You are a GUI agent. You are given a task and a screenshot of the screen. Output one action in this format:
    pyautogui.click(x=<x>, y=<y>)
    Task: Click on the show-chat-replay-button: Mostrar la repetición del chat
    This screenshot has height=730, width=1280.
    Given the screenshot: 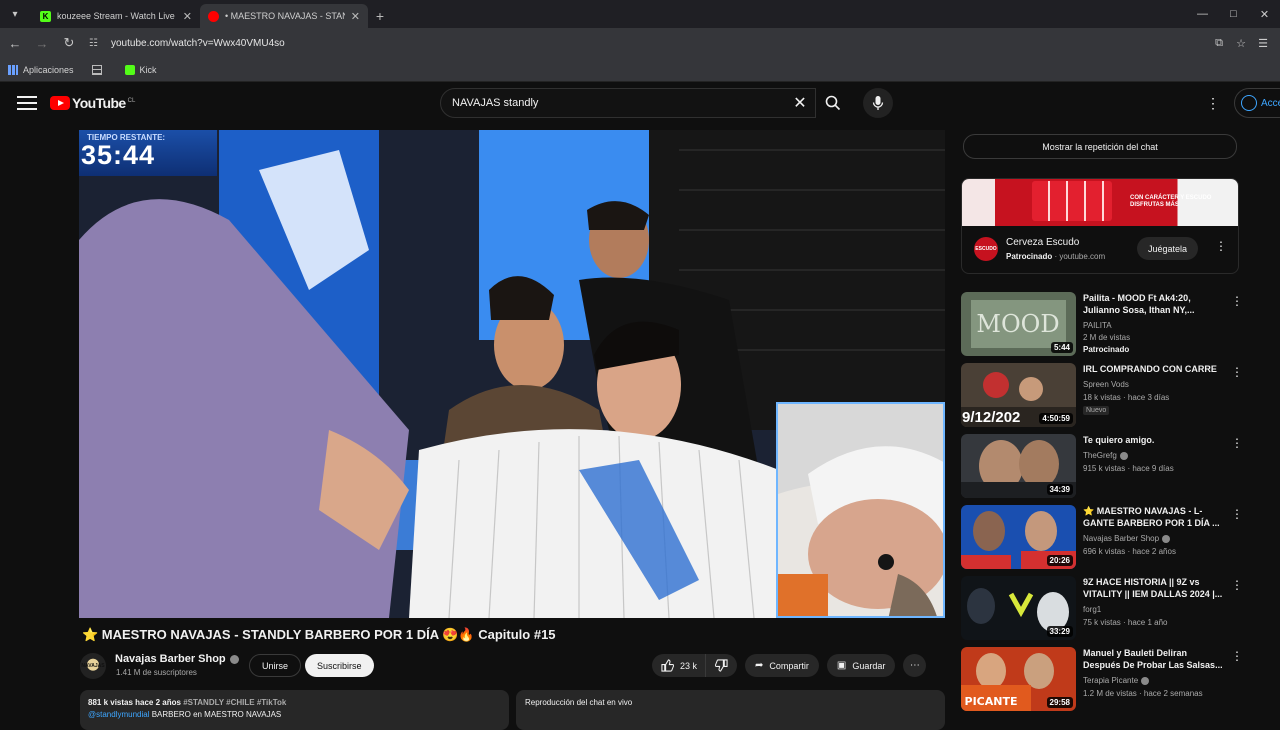 What is the action you would take?
    pyautogui.click(x=1100, y=146)
    